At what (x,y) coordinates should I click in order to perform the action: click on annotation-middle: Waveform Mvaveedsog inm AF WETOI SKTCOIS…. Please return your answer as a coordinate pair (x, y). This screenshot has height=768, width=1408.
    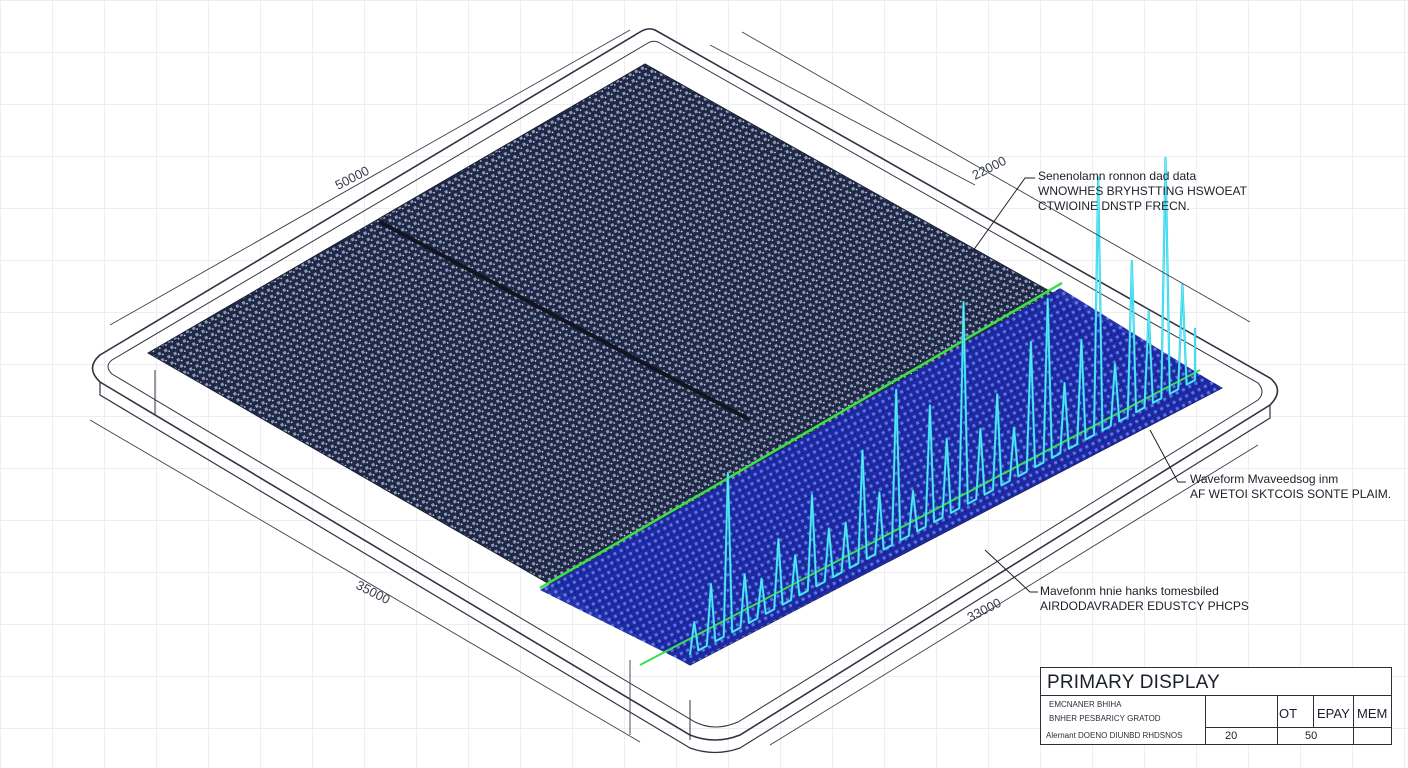
    Looking at the image, I should click on (1290, 487).